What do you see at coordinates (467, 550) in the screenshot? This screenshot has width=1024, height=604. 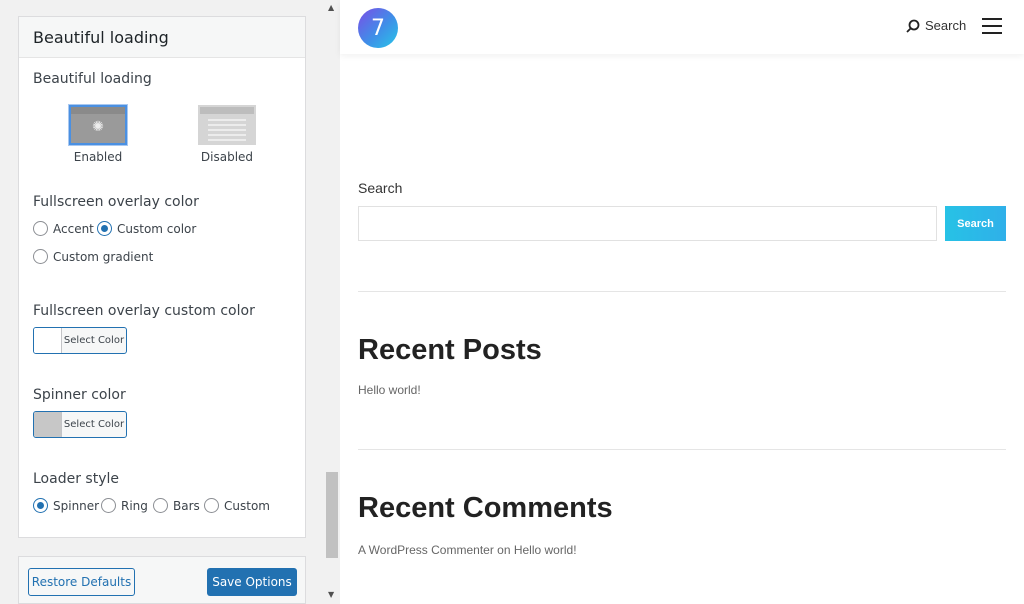 I see `recent-comment-item: A WordPress Commenter on Hello world!` at bounding box center [467, 550].